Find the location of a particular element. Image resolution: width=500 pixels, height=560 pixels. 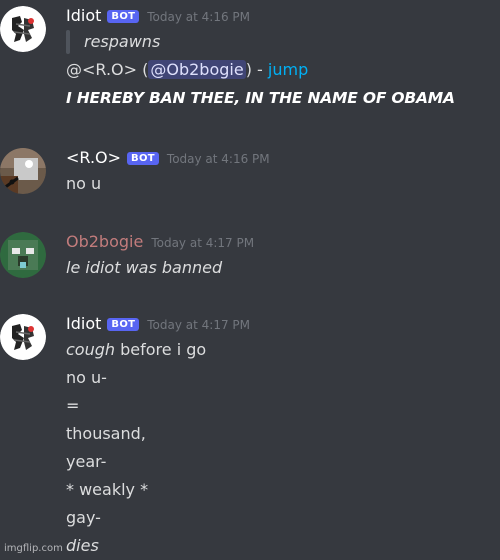

avatar-ro is located at coordinates (23, 171).